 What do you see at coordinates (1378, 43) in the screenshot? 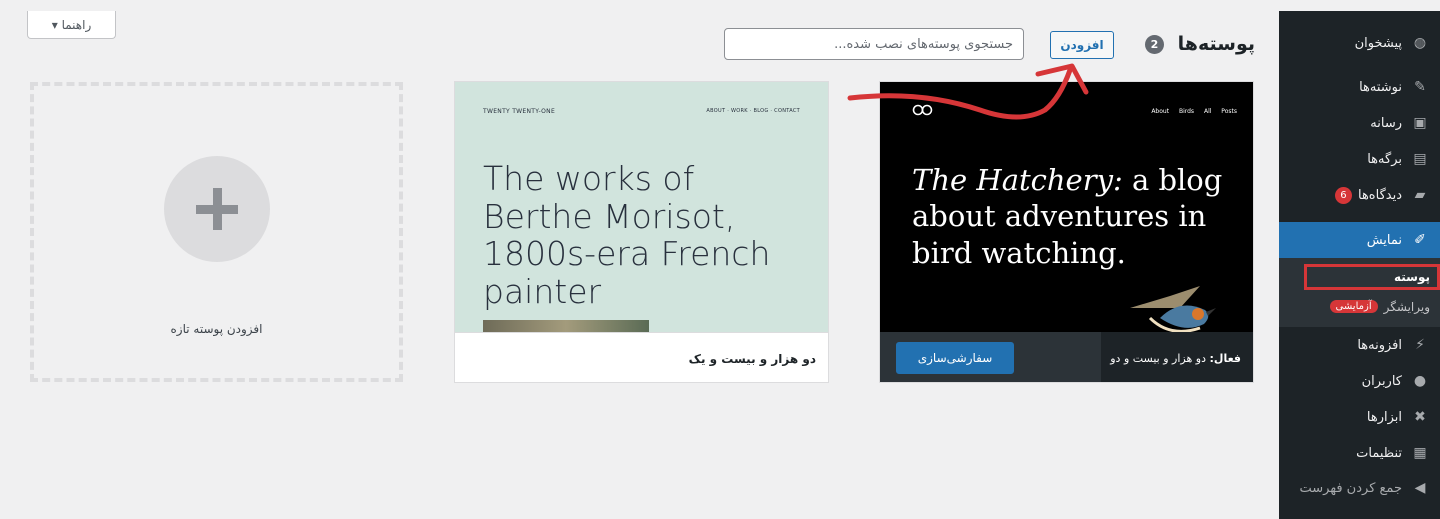
I see `sidebar-item-label: پیشخوان` at bounding box center [1378, 43].